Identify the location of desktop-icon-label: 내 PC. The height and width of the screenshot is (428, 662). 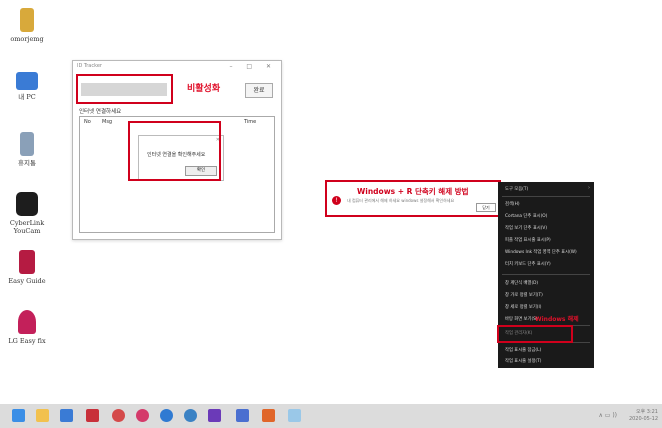
(27, 97).